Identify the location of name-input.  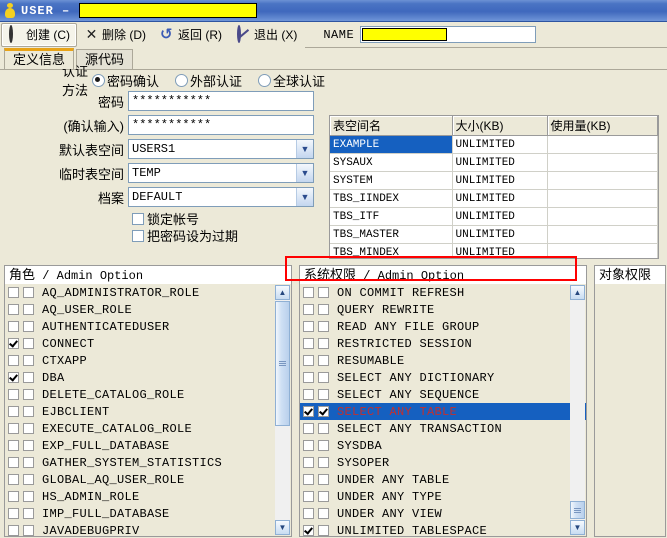
(448, 34).